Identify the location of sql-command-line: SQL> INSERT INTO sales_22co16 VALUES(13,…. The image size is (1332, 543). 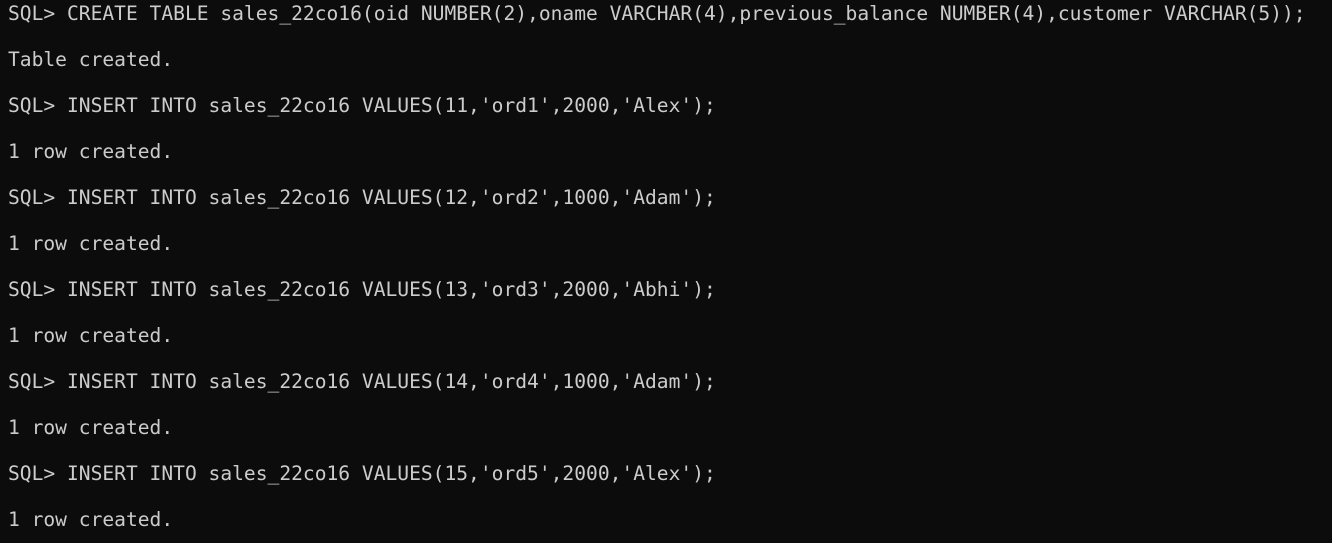
(362, 289).